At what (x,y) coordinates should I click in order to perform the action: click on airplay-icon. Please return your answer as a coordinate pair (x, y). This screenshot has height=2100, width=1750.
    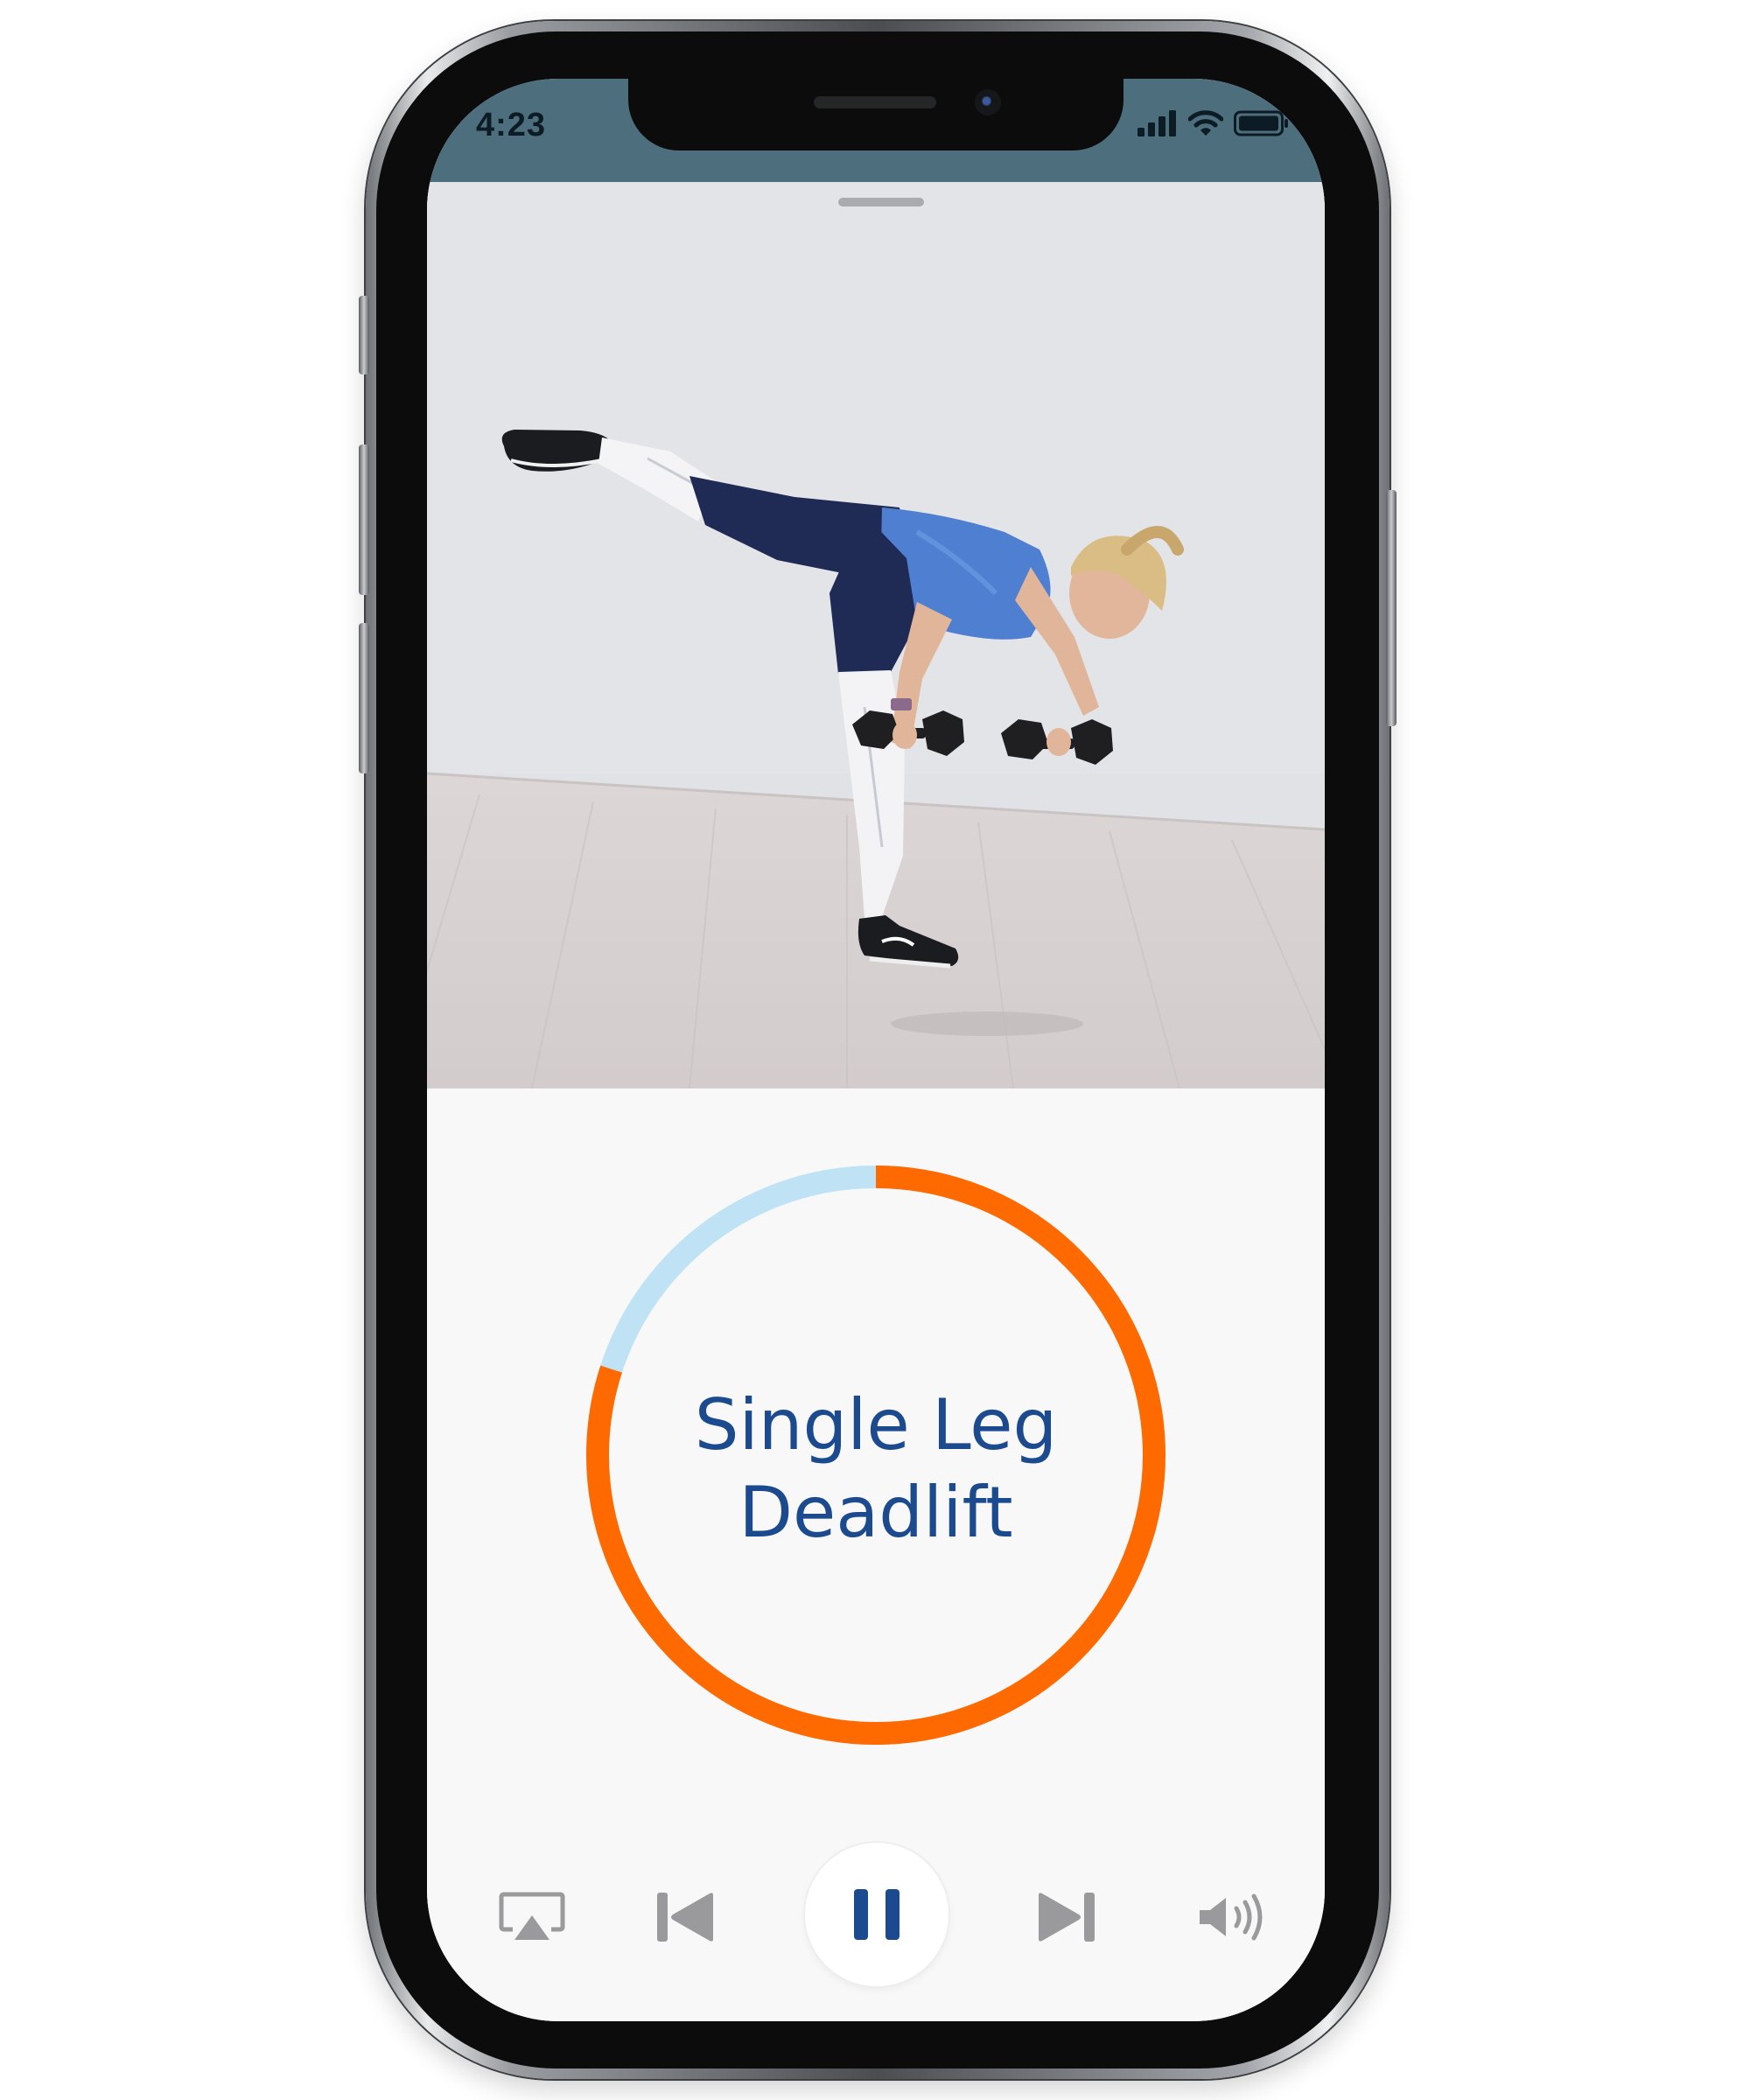
    Looking at the image, I should click on (532, 1916).